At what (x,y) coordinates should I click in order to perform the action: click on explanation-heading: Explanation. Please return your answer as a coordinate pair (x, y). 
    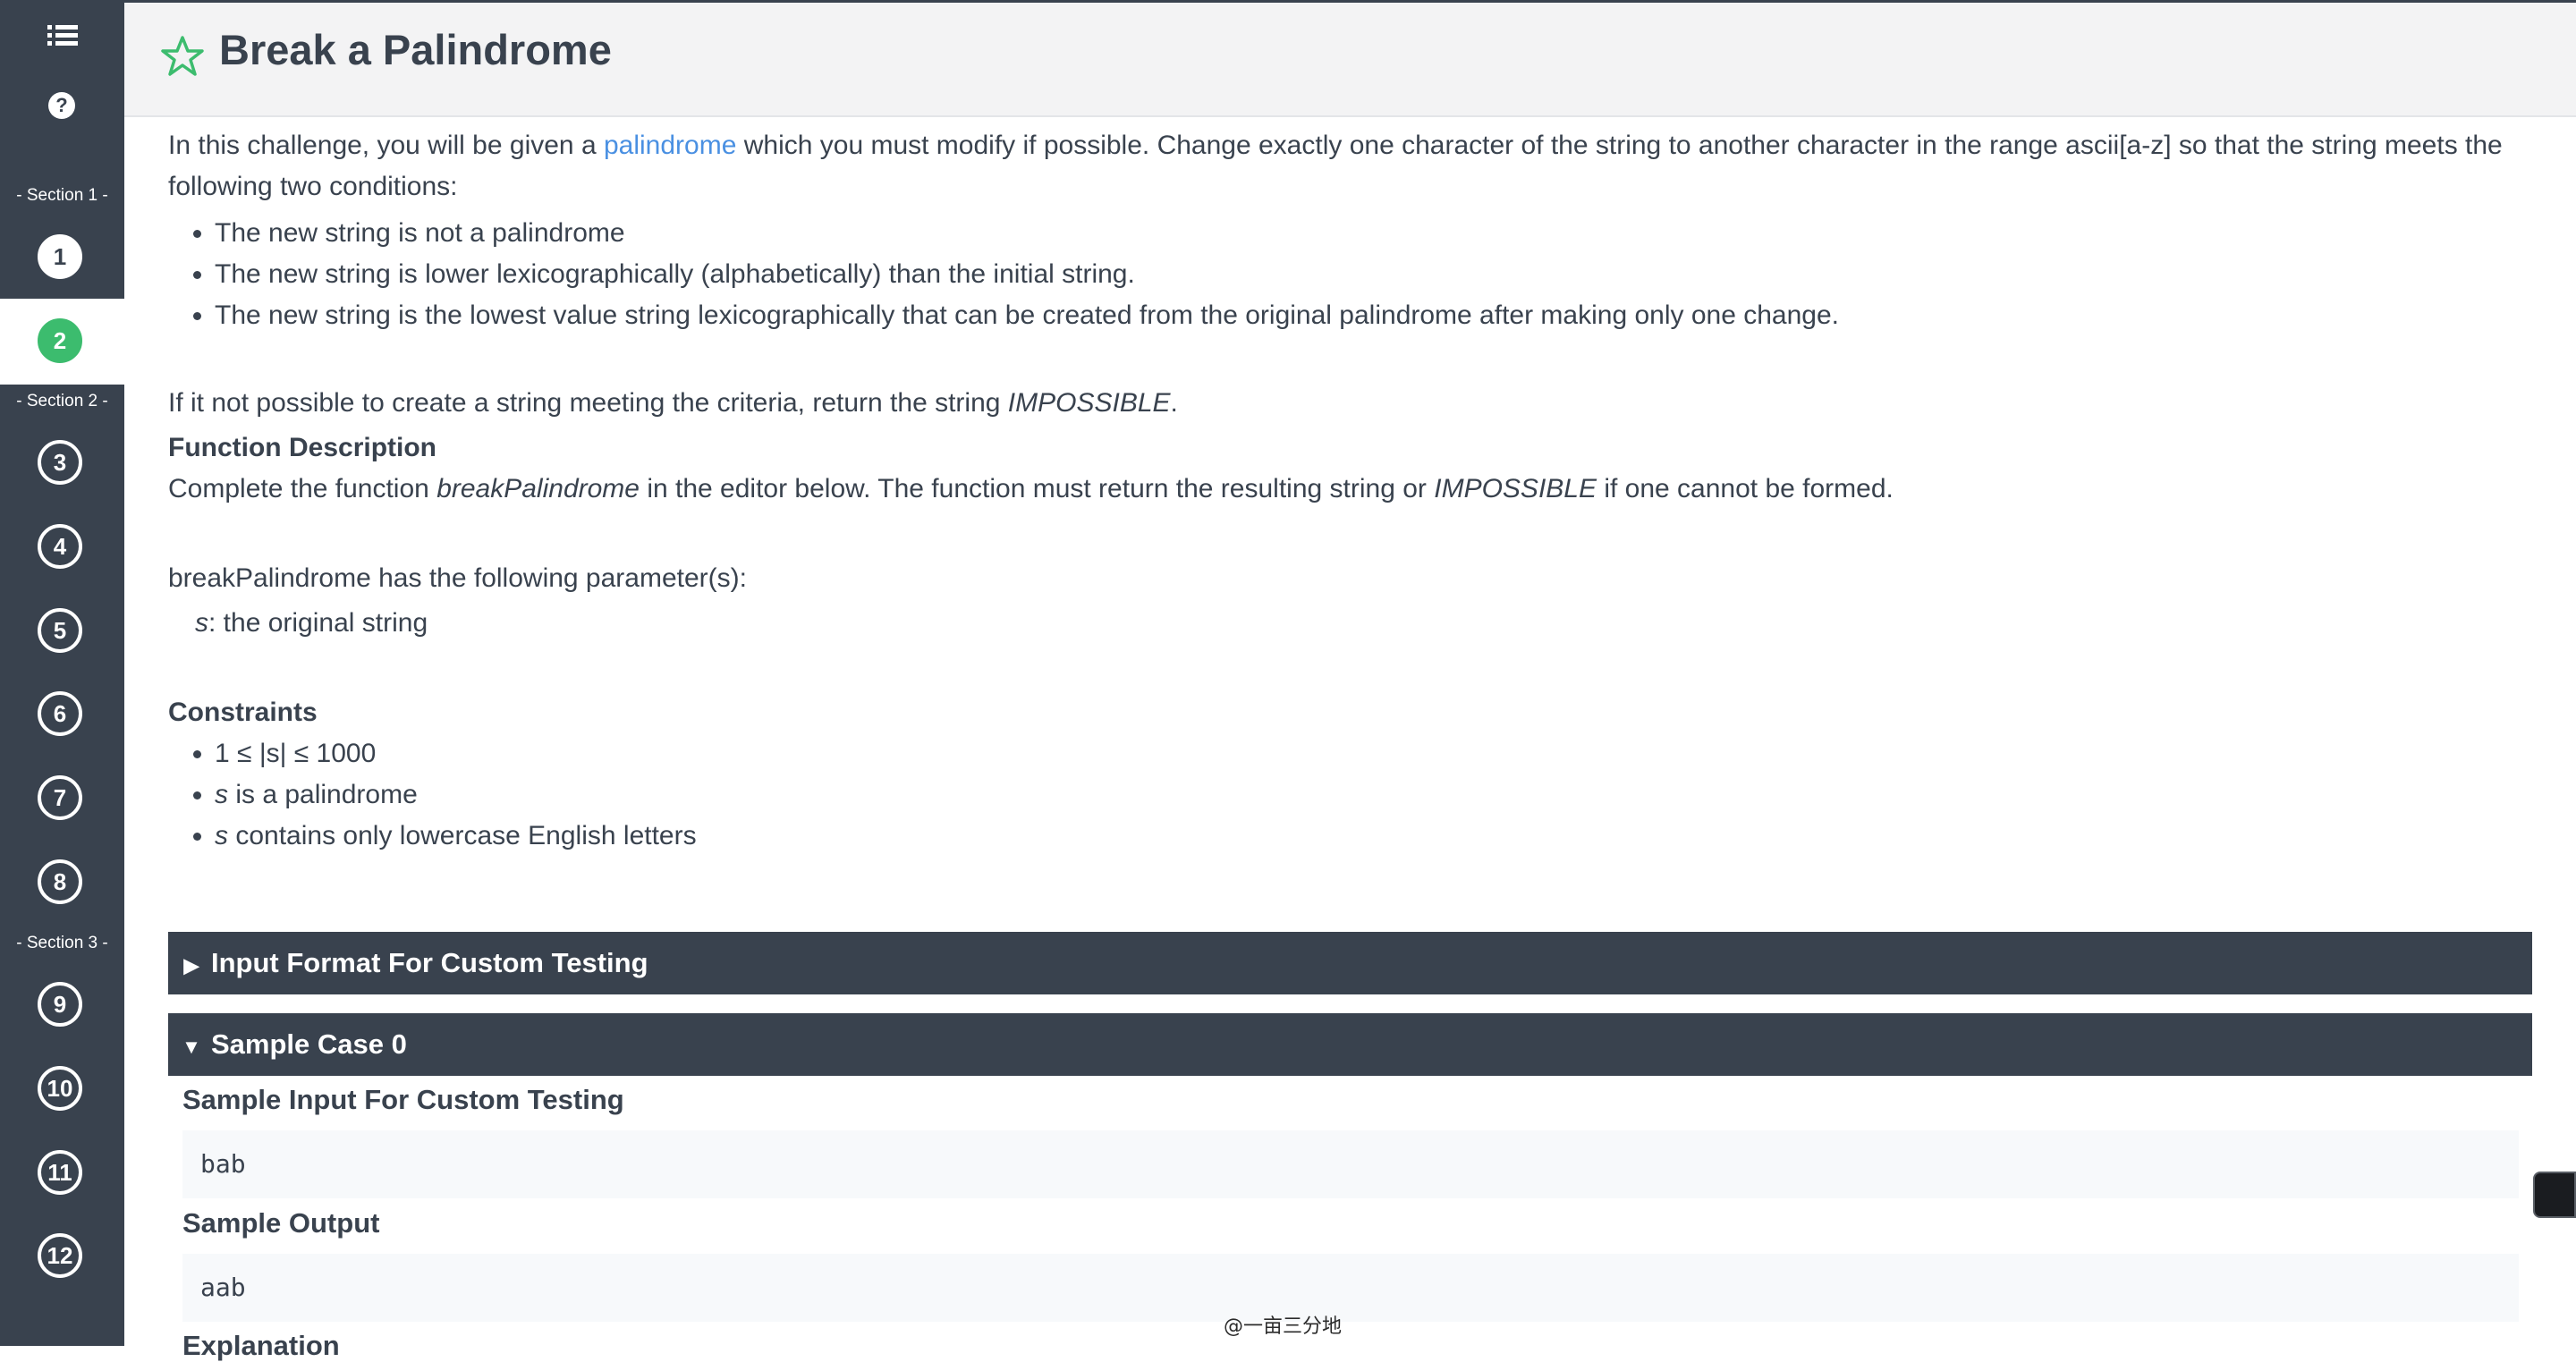
    Looking at the image, I should click on (261, 1345).